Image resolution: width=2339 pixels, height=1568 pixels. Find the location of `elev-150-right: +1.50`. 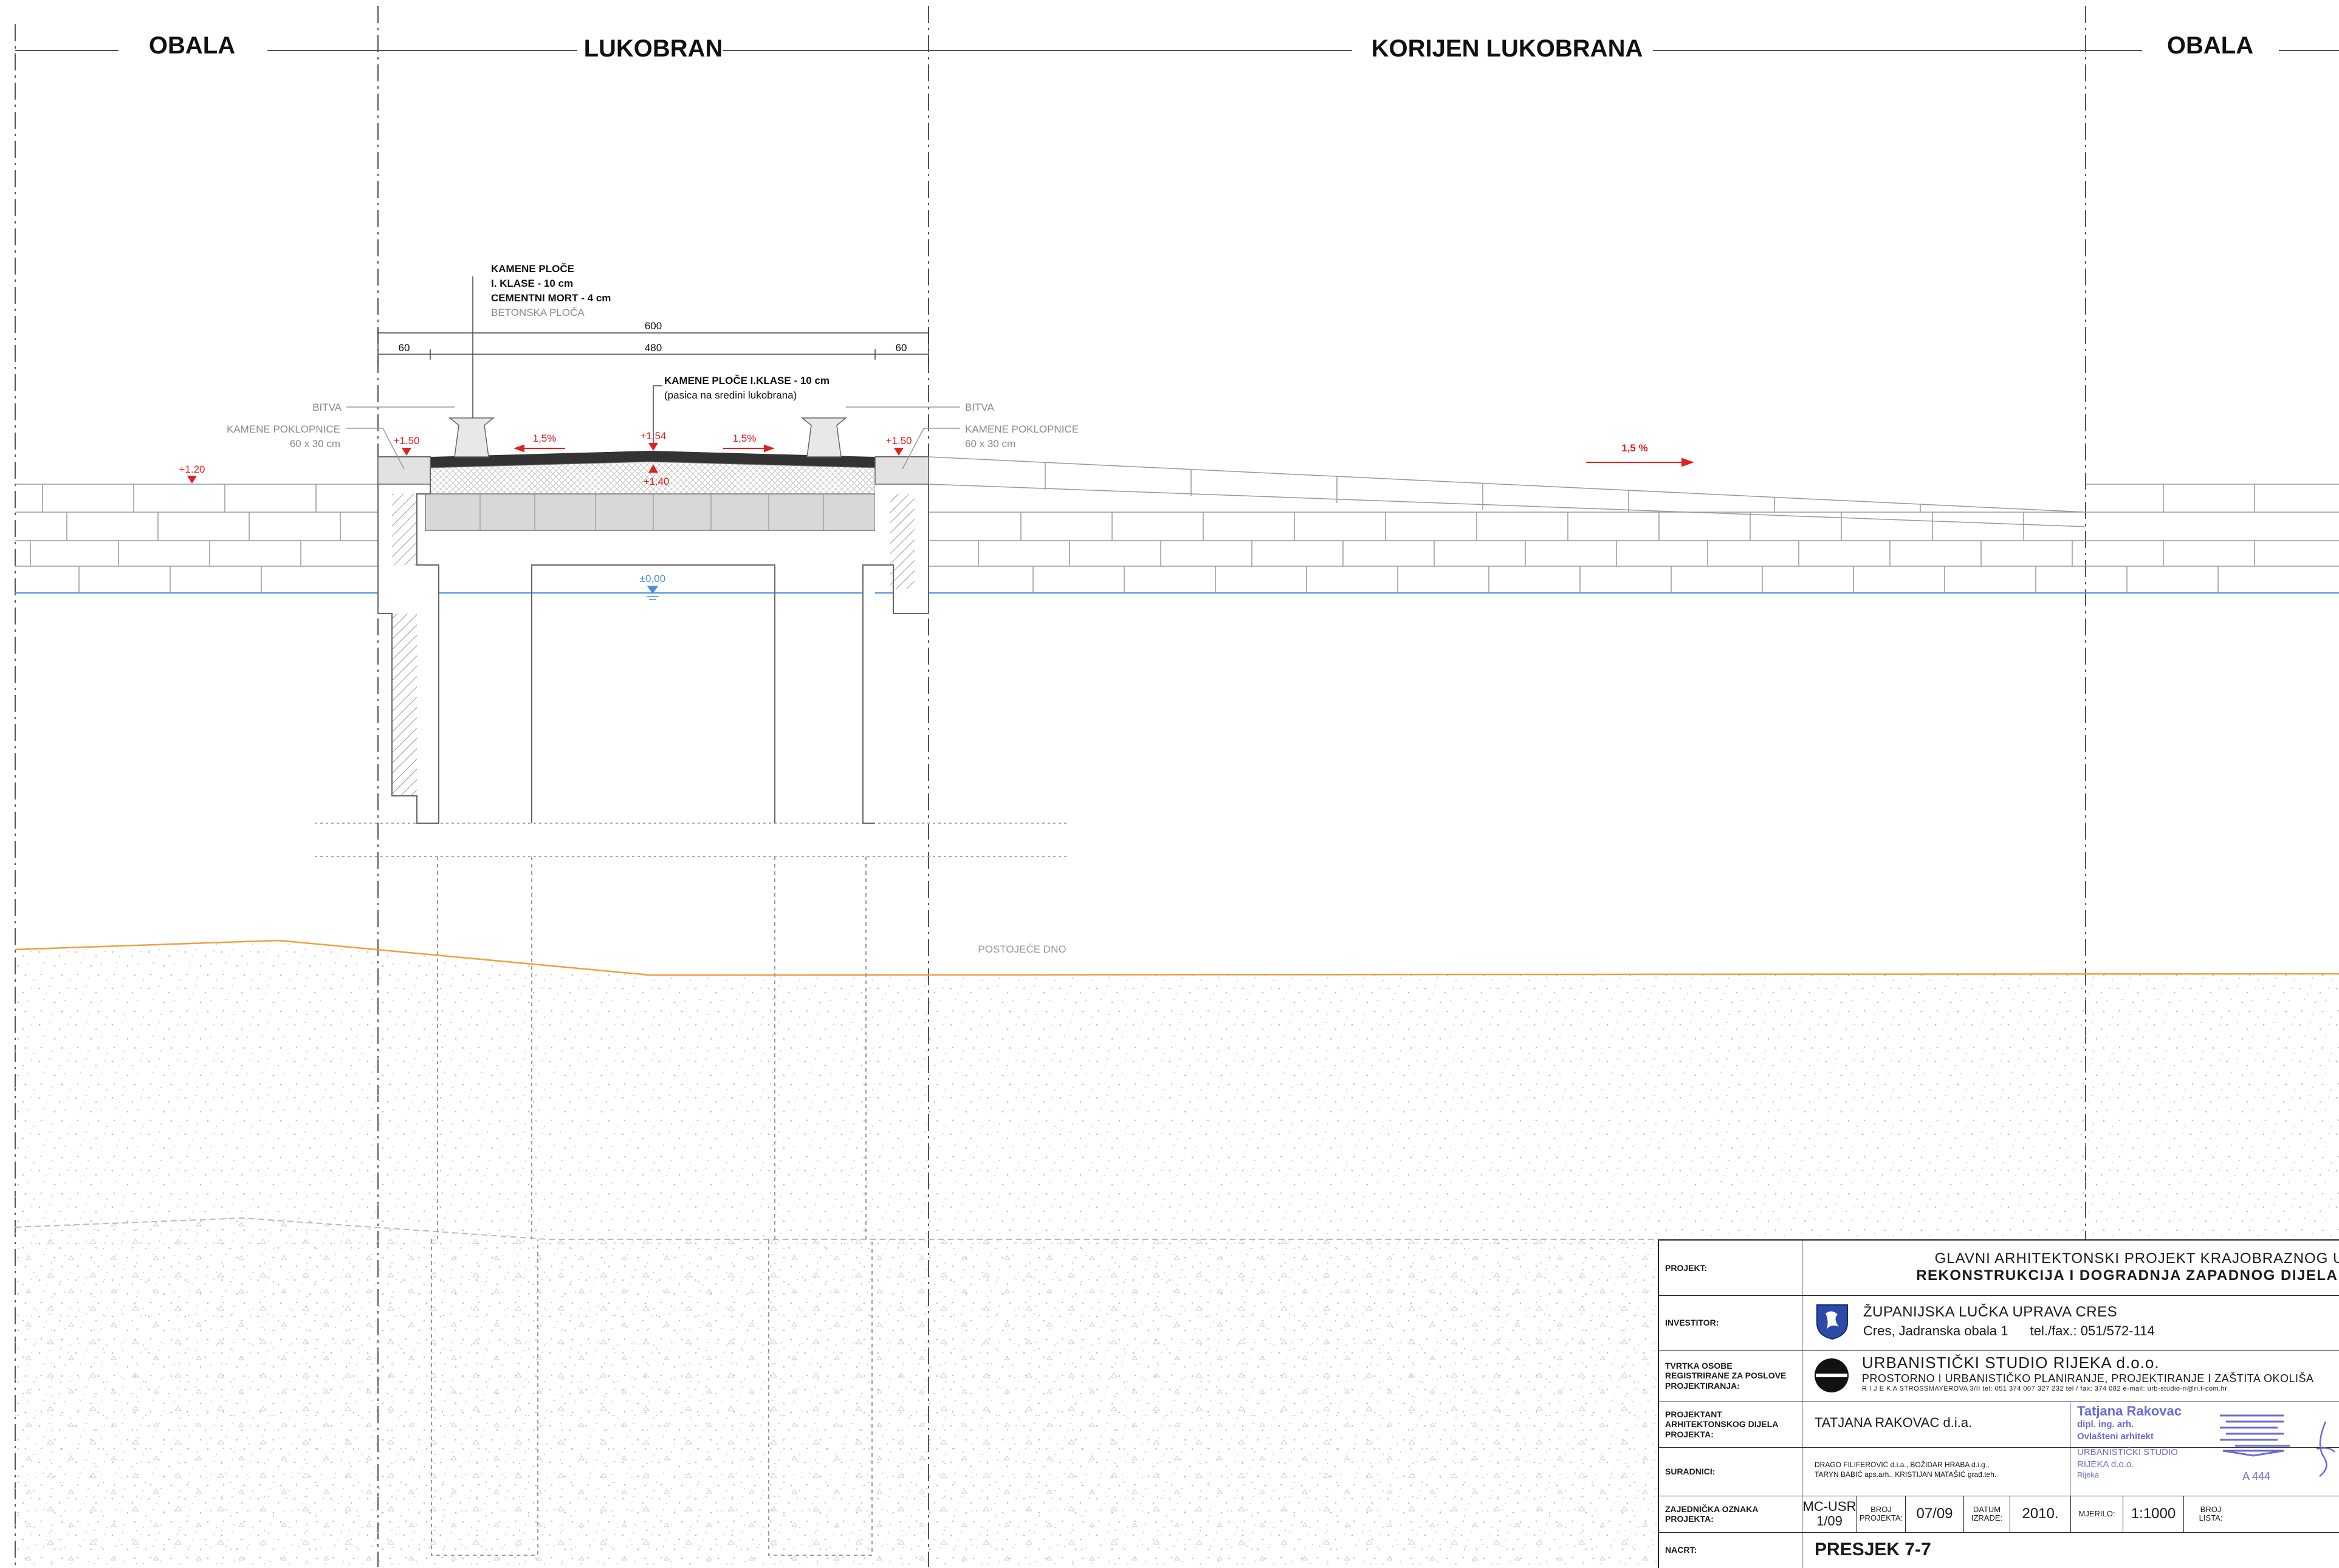

elev-150-right: +1.50 is located at coordinates (898, 441).